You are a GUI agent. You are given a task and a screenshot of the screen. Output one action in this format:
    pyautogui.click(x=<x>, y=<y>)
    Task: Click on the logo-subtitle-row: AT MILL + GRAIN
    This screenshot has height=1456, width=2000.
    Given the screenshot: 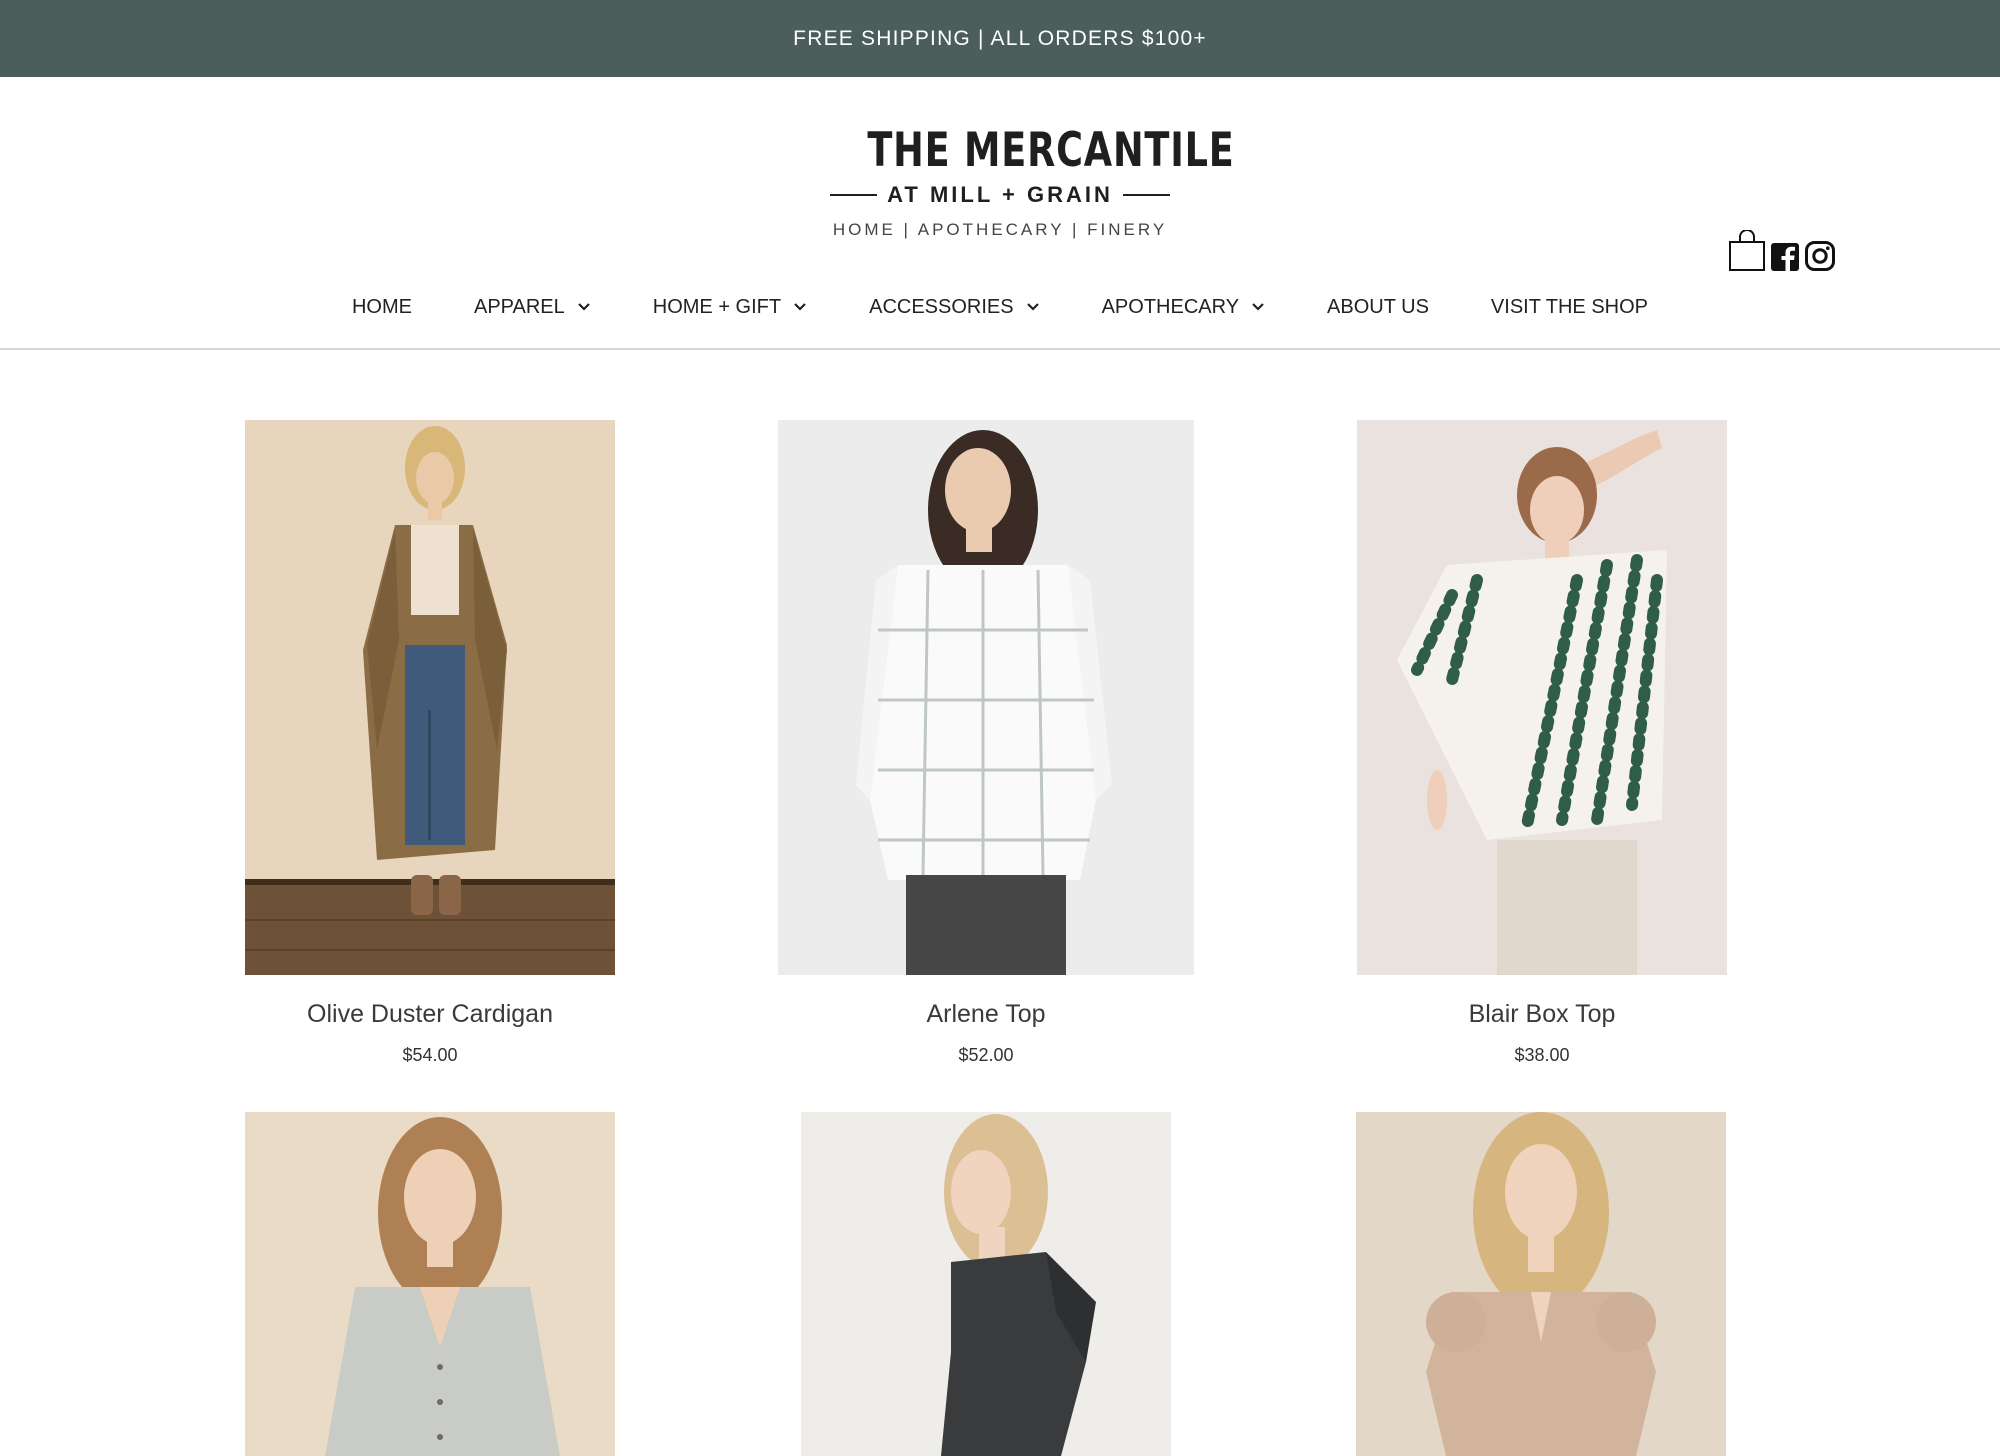 What is the action you would take?
    pyautogui.click(x=1000, y=195)
    